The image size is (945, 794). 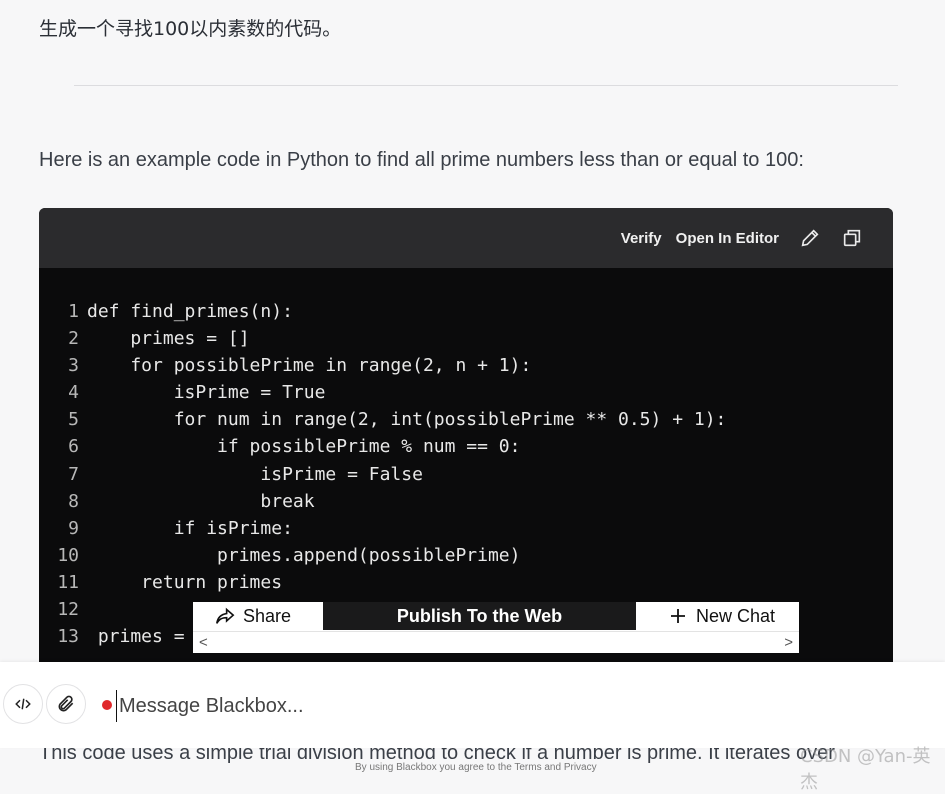 I want to click on code-line: 3 for possiblePrime in range(2, n + 1):, so click(x=466, y=365).